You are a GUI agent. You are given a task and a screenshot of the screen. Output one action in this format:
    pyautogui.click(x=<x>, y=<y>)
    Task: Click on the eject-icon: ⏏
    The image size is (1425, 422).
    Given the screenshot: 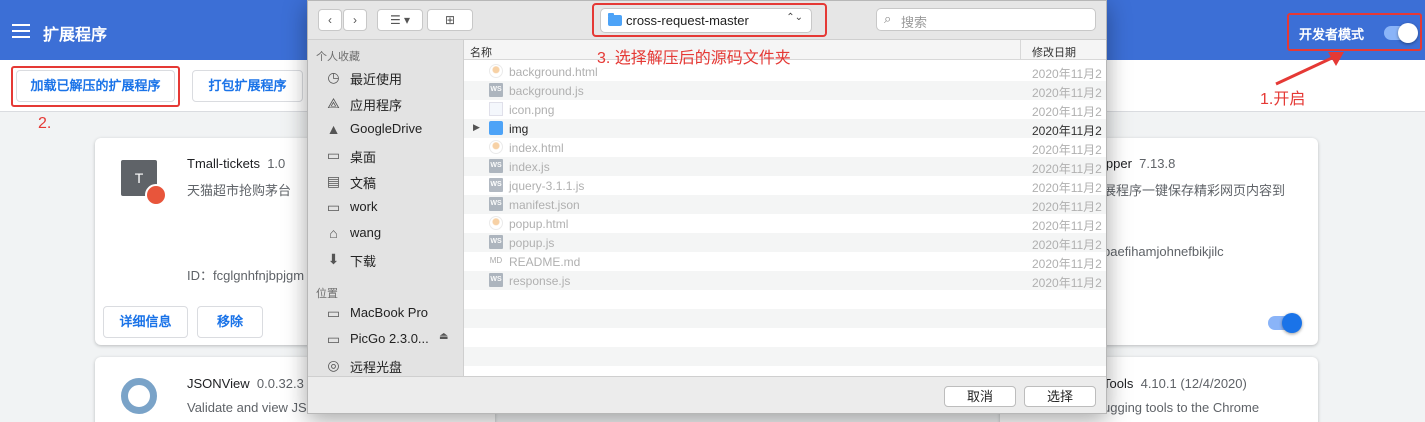 What is the action you would take?
    pyautogui.click(x=443, y=336)
    